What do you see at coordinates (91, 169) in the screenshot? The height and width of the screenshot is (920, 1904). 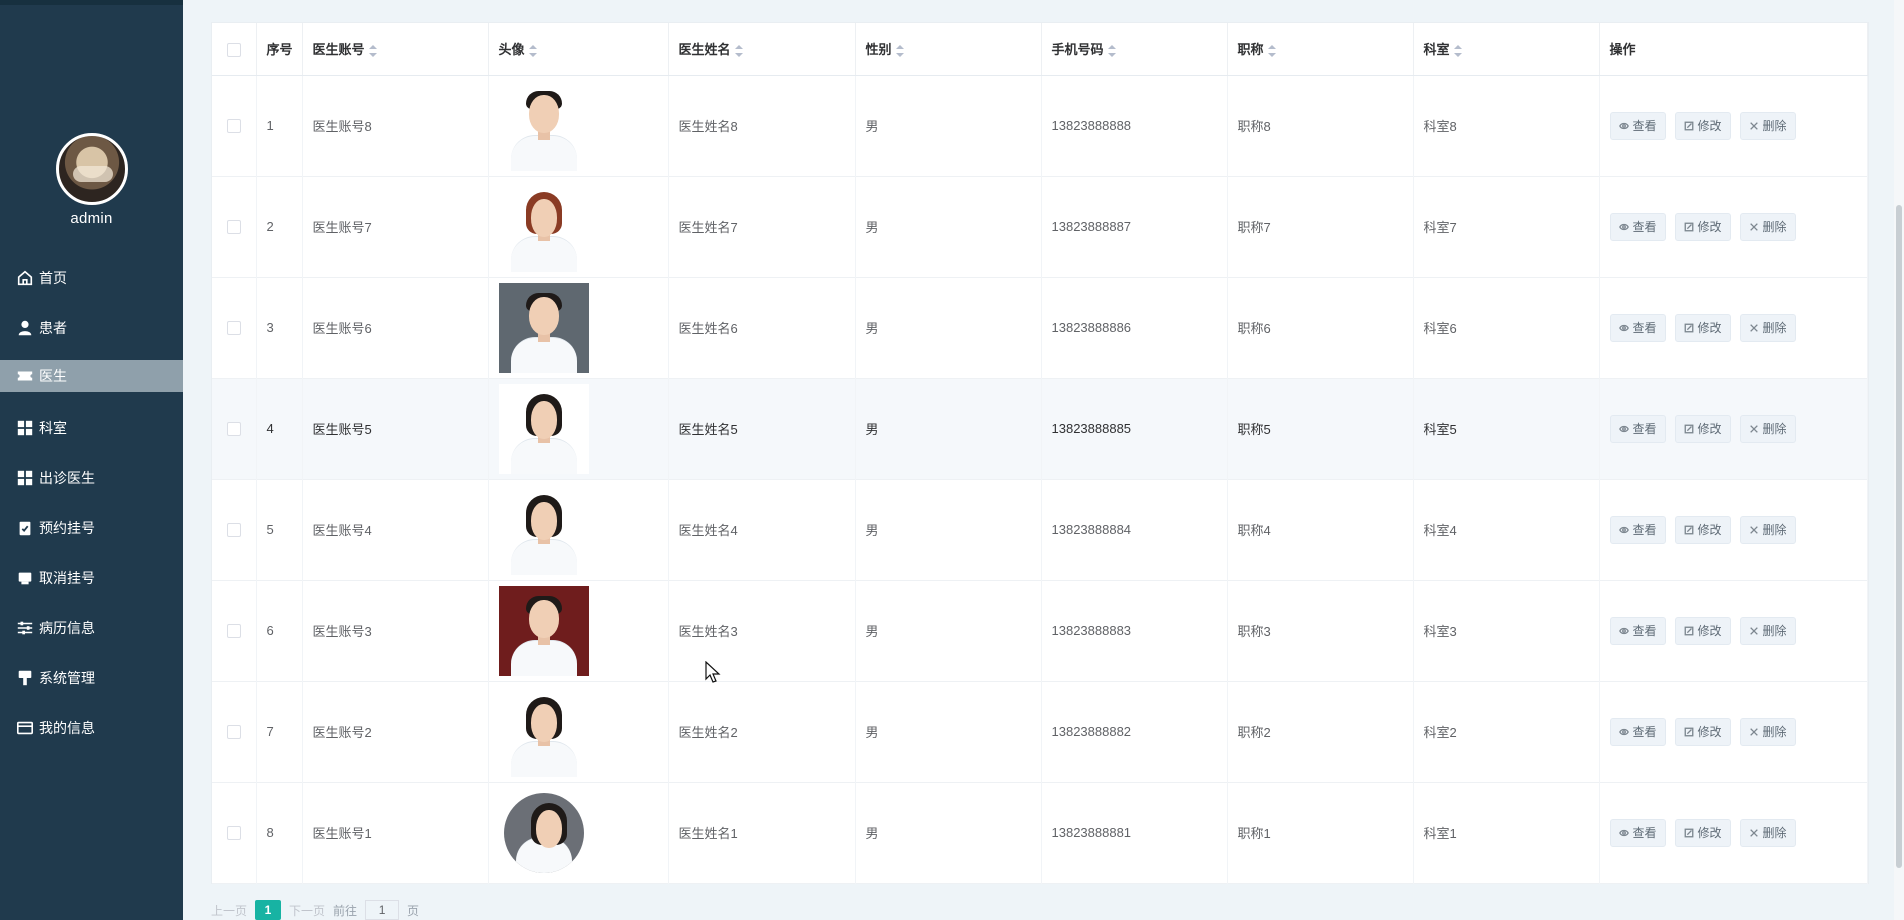 I see `avatar` at bounding box center [91, 169].